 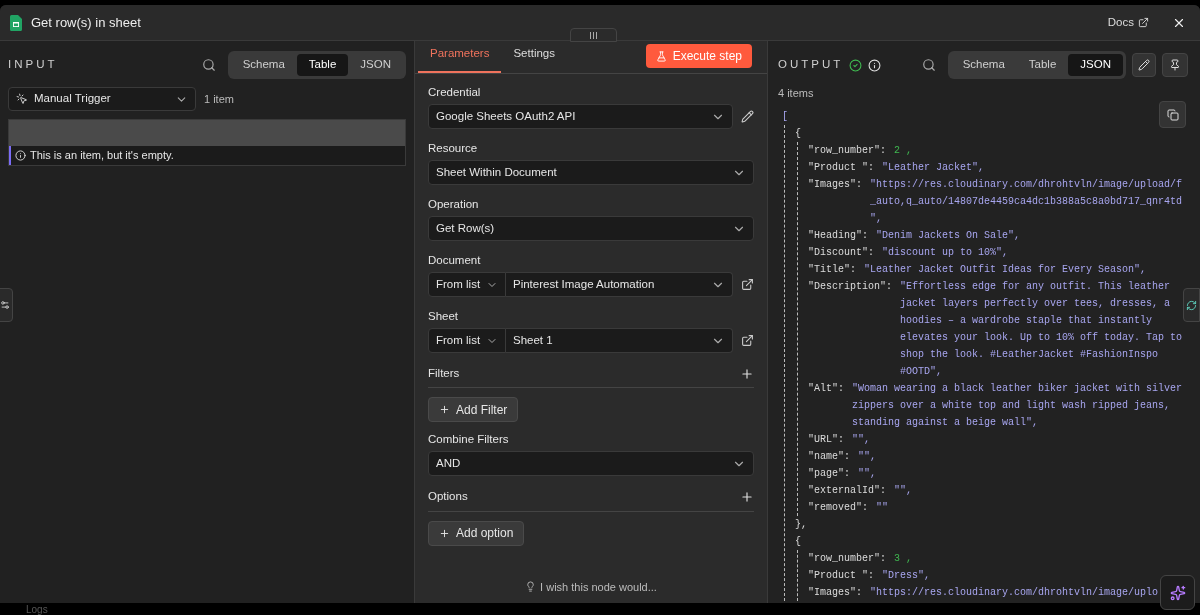 I want to click on ai-assistant-button, so click(x=1177, y=592).